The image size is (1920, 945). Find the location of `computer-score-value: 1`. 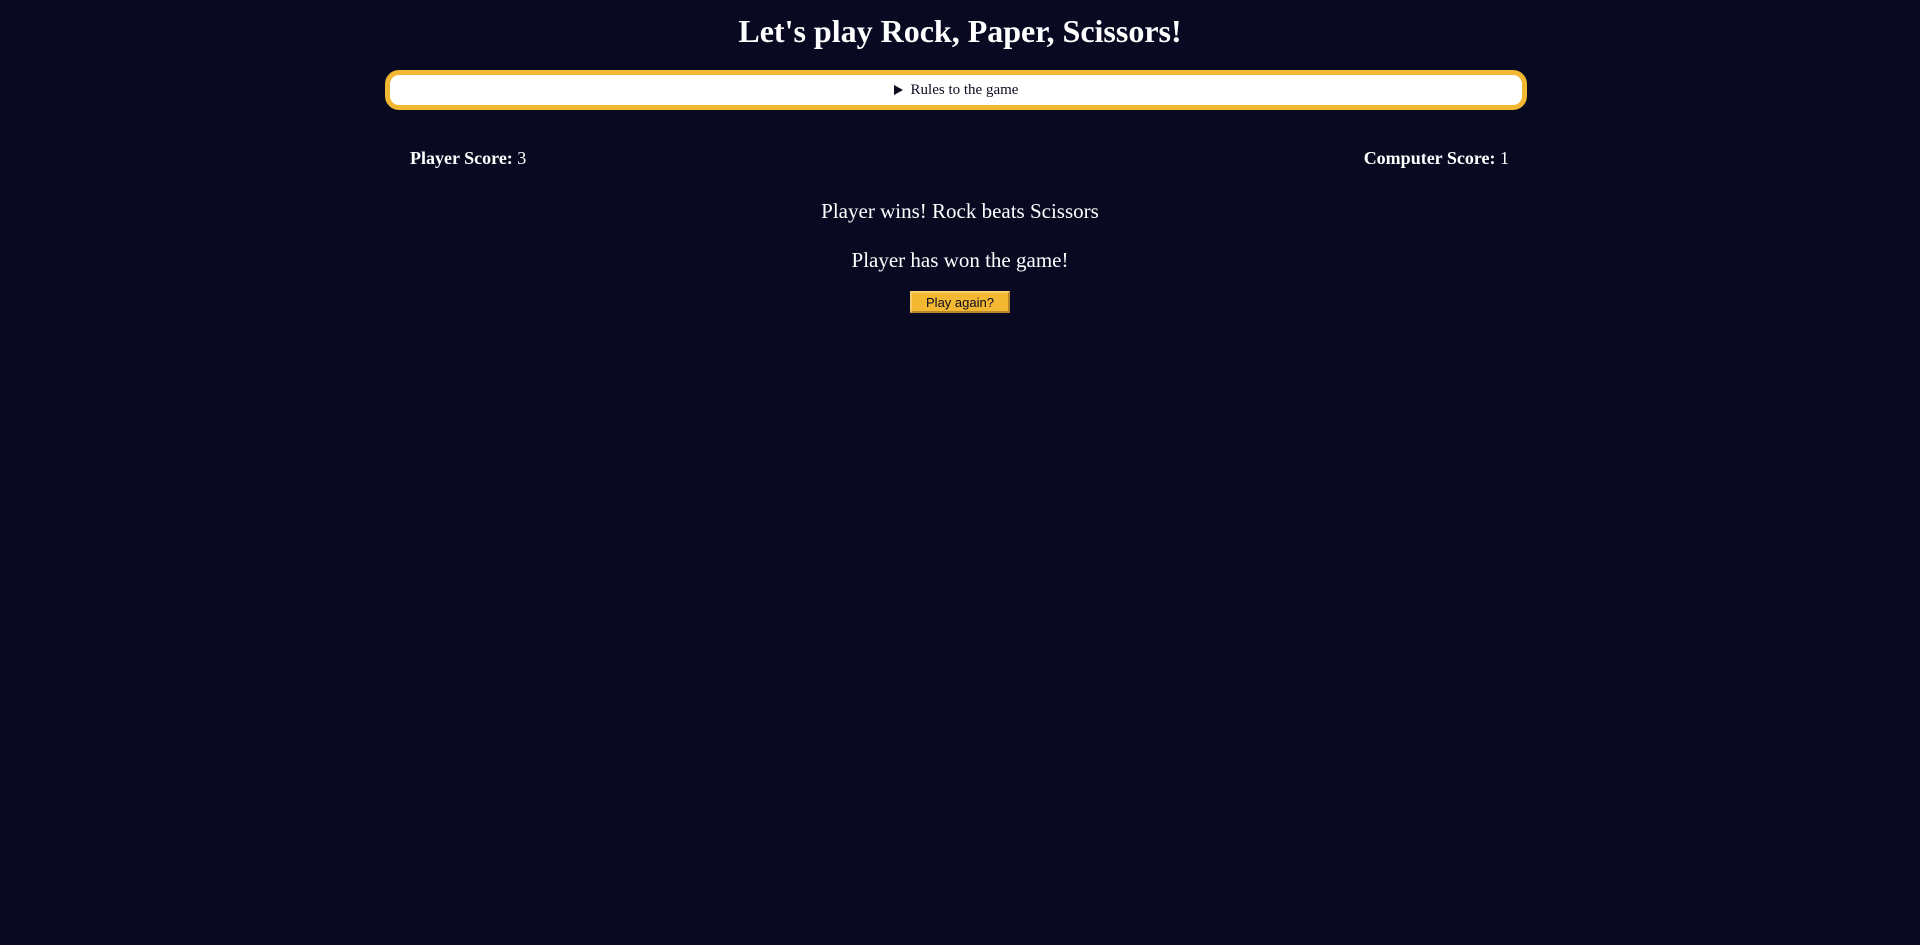

computer-score-value: 1 is located at coordinates (1504, 158).